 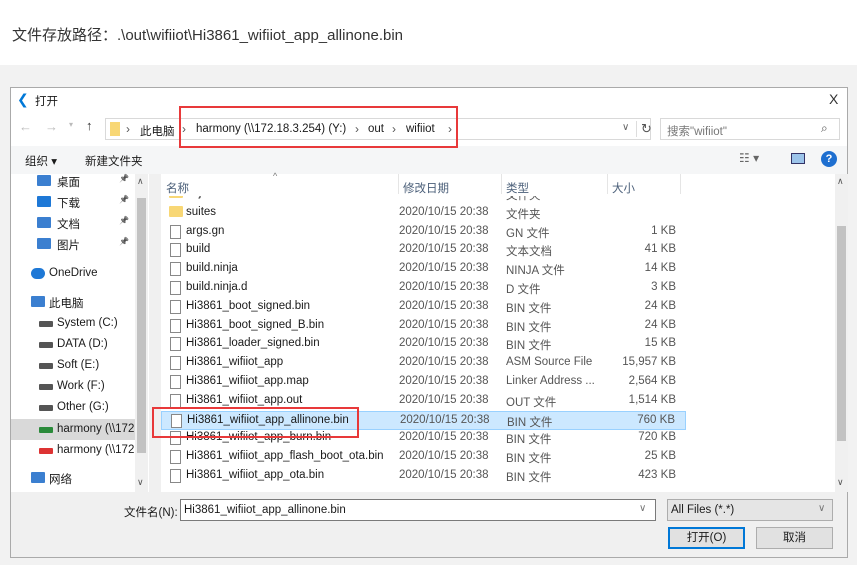 What do you see at coordinates (73, 243) in the screenshot?
I see `sidebar-item: 图片 📌` at bounding box center [73, 243].